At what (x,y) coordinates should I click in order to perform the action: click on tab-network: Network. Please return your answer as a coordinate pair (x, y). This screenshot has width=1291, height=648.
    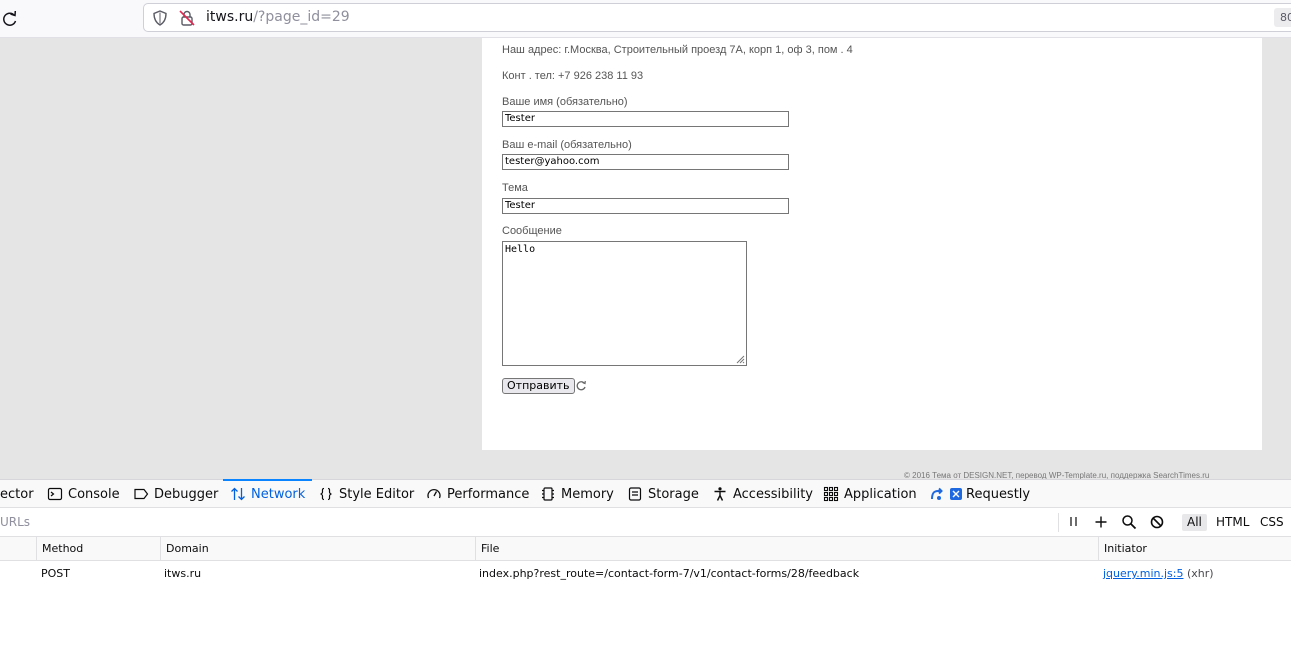
    Looking at the image, I should click on (268, 493).